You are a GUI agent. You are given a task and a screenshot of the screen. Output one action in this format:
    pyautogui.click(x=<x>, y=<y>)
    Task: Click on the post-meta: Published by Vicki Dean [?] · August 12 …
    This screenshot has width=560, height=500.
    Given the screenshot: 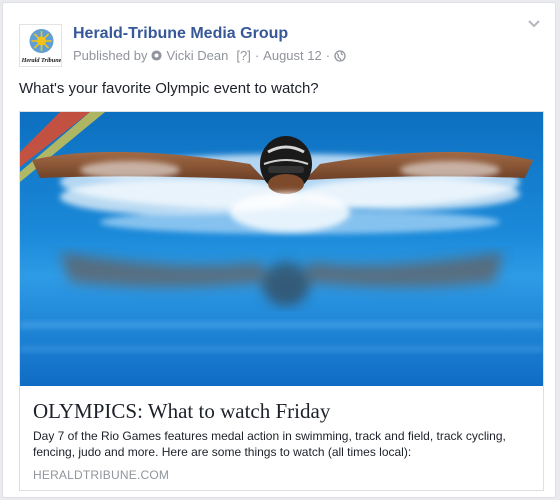 What is the action you would take?
    pyautogui.click(x=209, y=55)
    